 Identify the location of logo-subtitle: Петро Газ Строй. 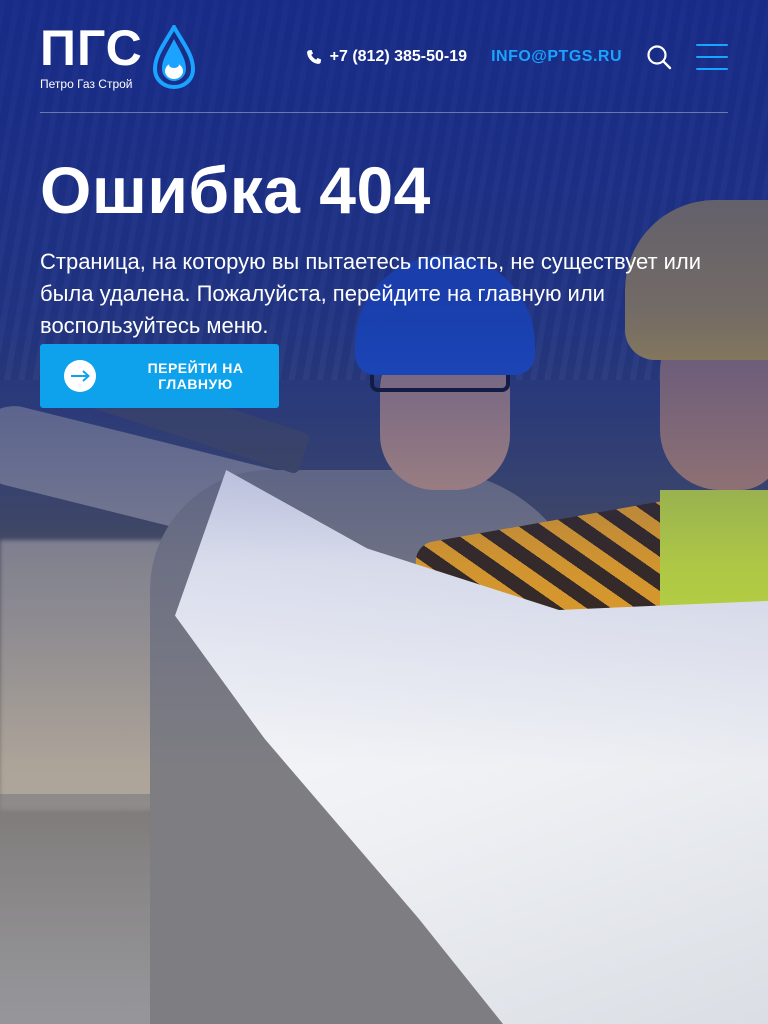
(86, 84).